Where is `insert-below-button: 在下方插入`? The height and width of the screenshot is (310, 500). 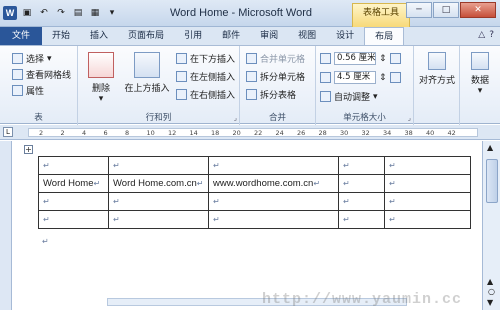
insert-below-button: 在下方插入 is located at coordinates (205, 58).